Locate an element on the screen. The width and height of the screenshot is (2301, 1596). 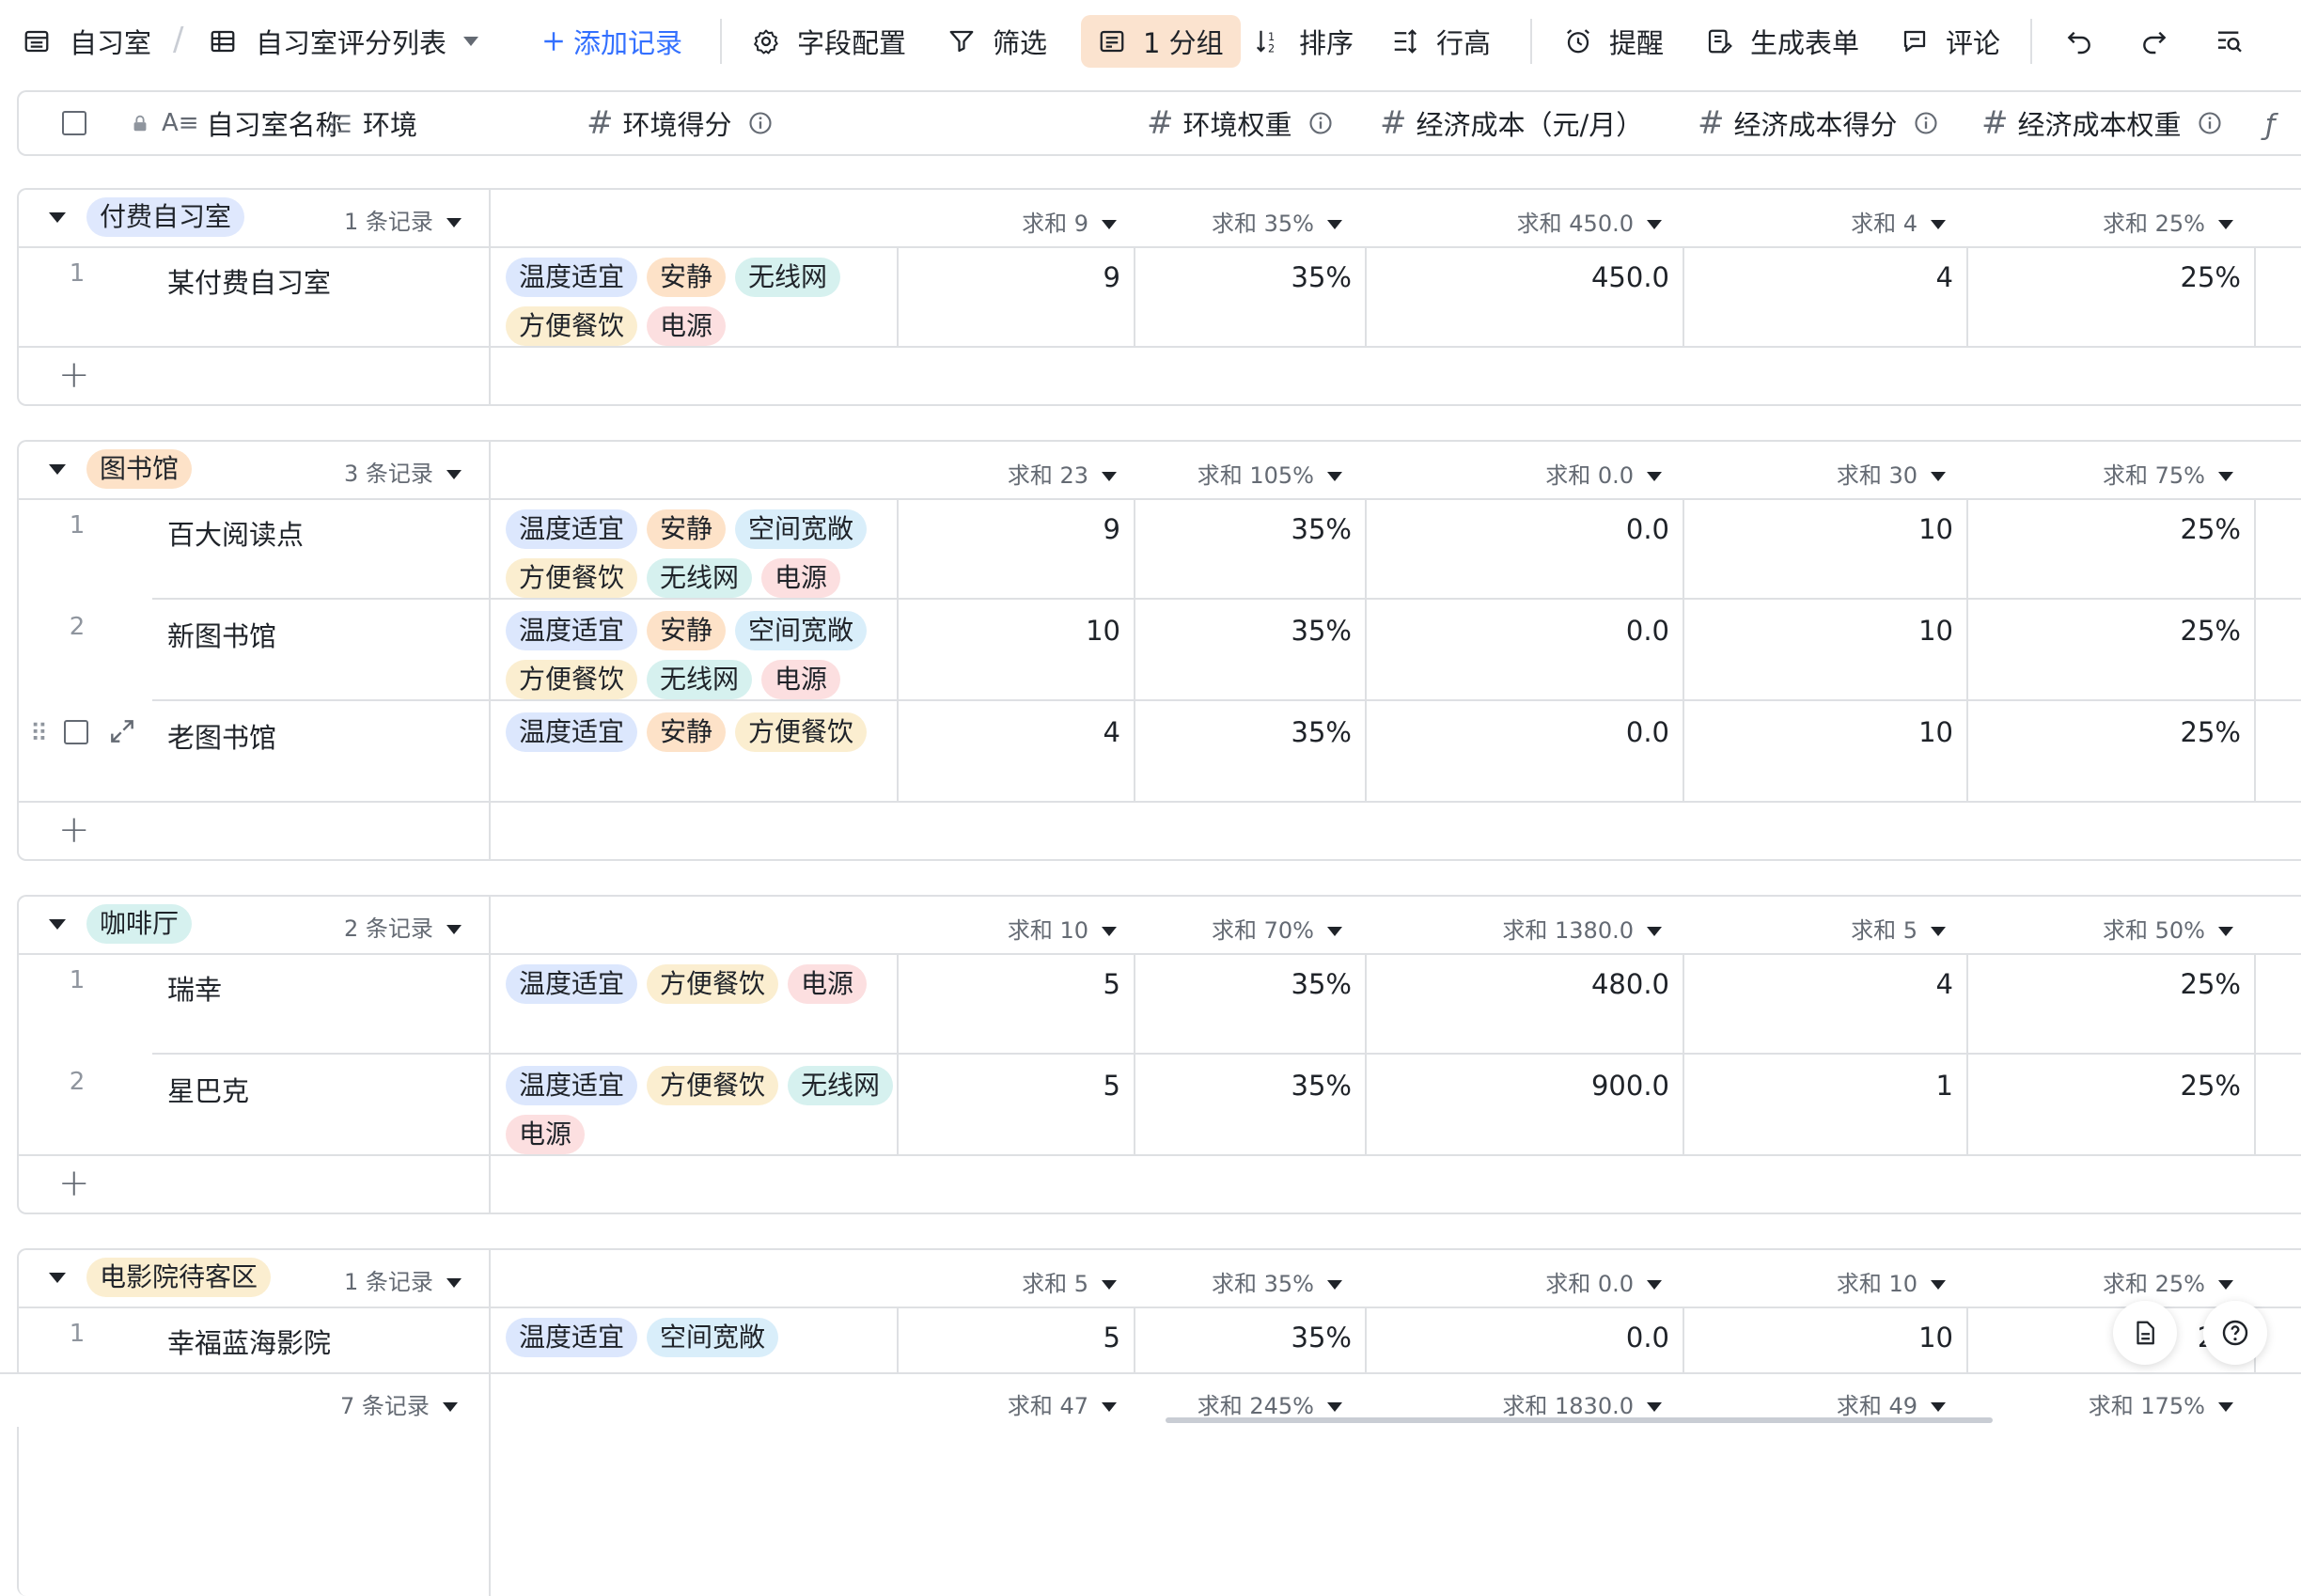
comment-button: 评论 is located at coordinates (1950, 41).